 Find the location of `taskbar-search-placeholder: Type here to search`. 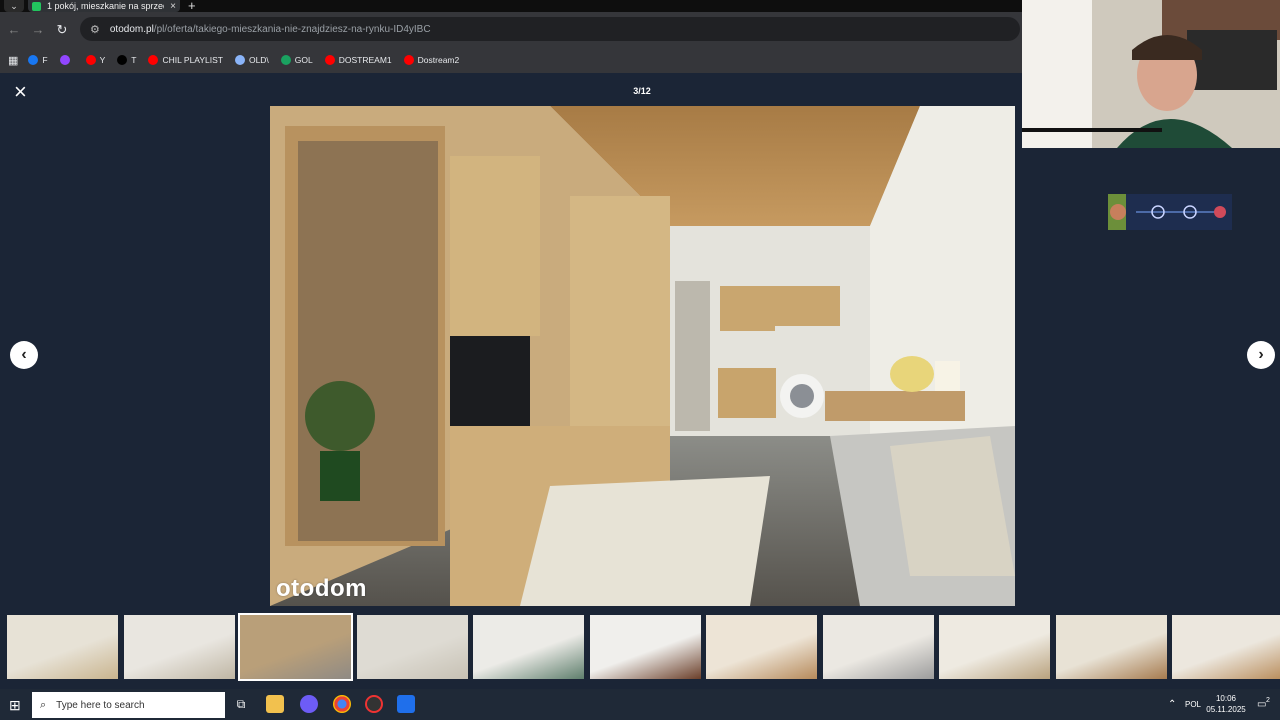

taskbar-search-placeholder: Type here to search is located at coordinates (100, 705).